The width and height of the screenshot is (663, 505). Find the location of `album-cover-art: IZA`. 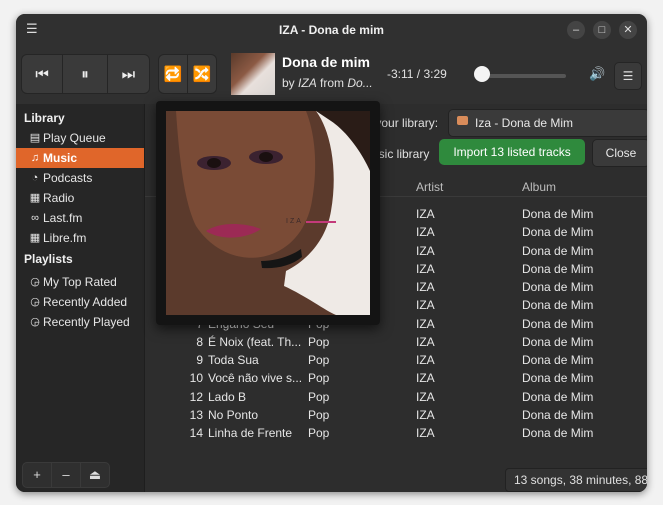

album-cover-art: IZA is located at coordinates (268, 213).